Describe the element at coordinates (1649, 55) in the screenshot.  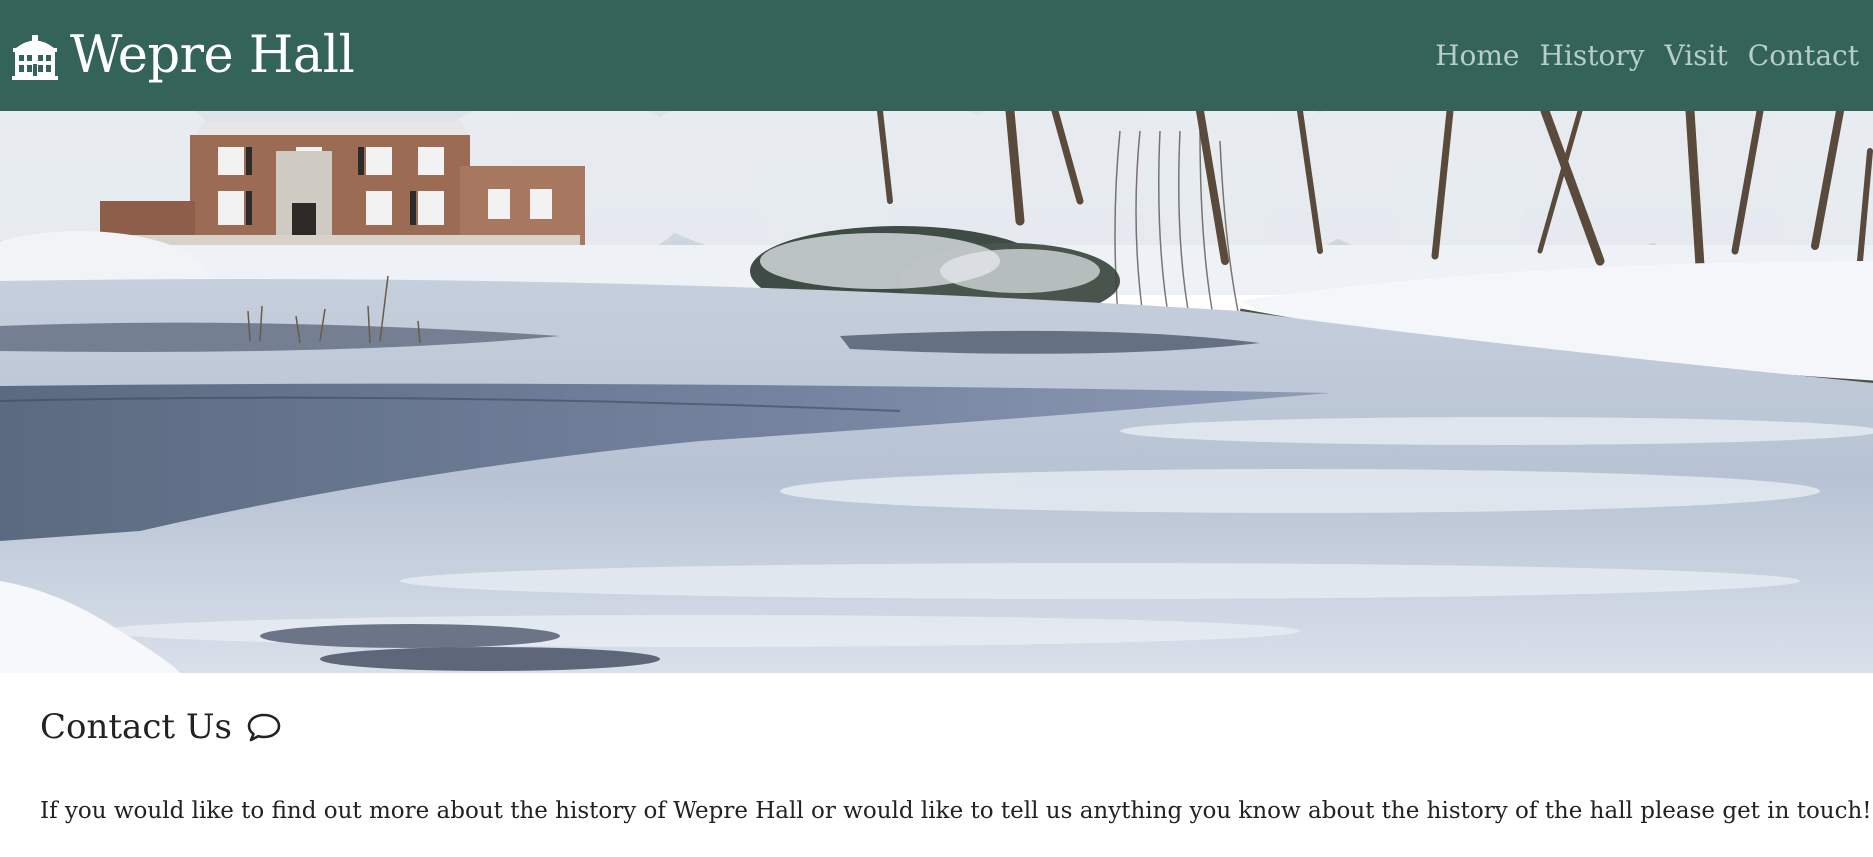
I see `main-nav: Home History Visit Contact` at that location.